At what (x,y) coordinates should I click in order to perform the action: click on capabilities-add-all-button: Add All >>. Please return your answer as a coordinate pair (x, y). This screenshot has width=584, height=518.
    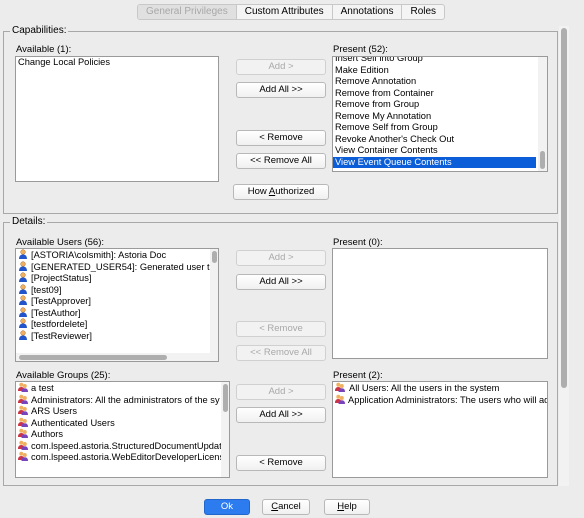
    Looking at the image, I should click on (281, 90).